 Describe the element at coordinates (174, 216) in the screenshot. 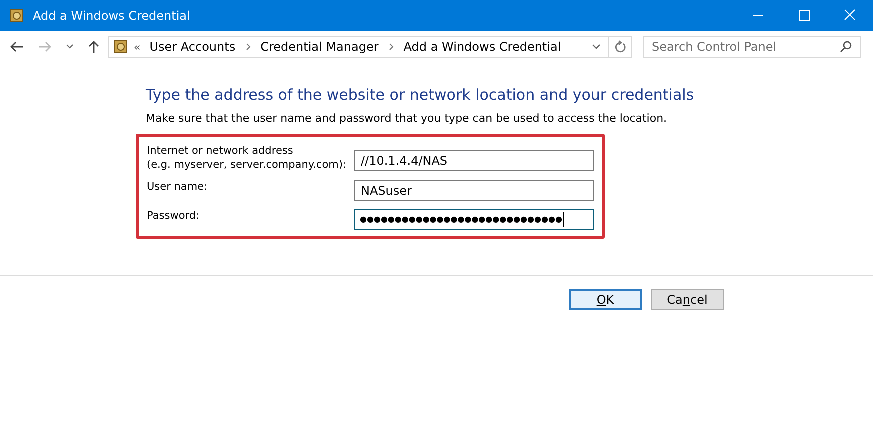

I see `field-label: Password:` at that location.